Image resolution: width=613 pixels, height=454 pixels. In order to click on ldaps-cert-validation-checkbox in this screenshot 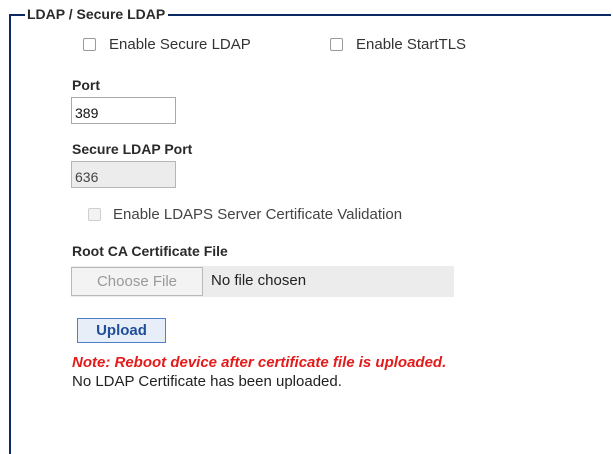, I will do `click(94, 214)`.